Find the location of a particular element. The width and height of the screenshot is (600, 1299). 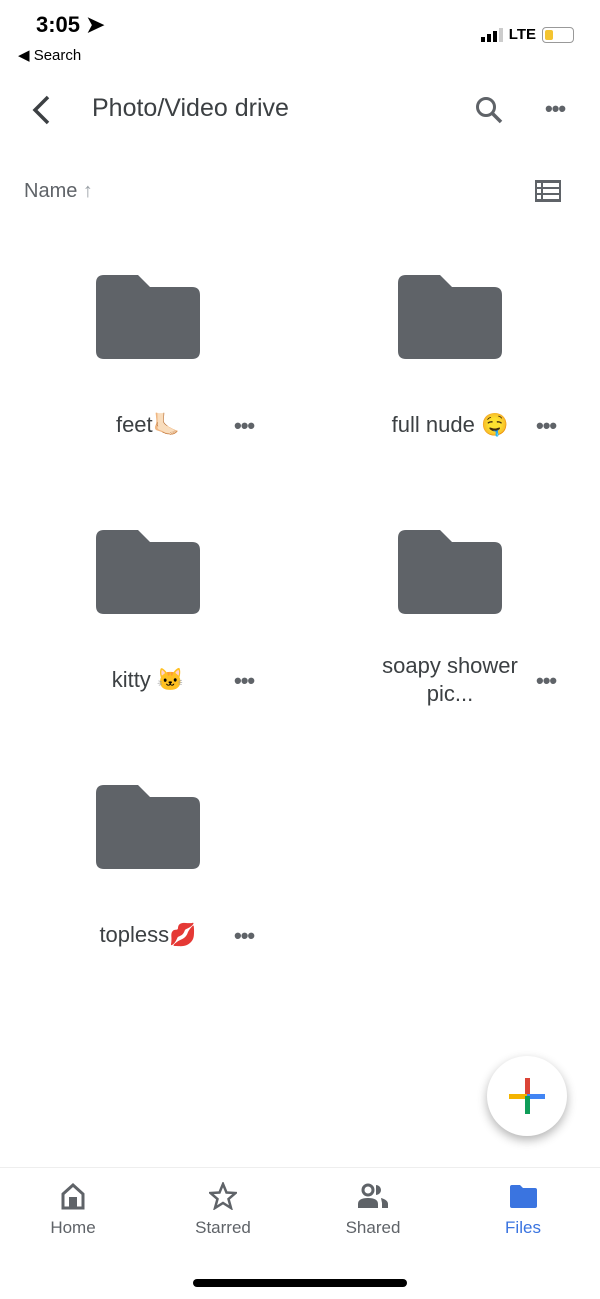

status-indicators: LTE is located at coordinates (527, 34).